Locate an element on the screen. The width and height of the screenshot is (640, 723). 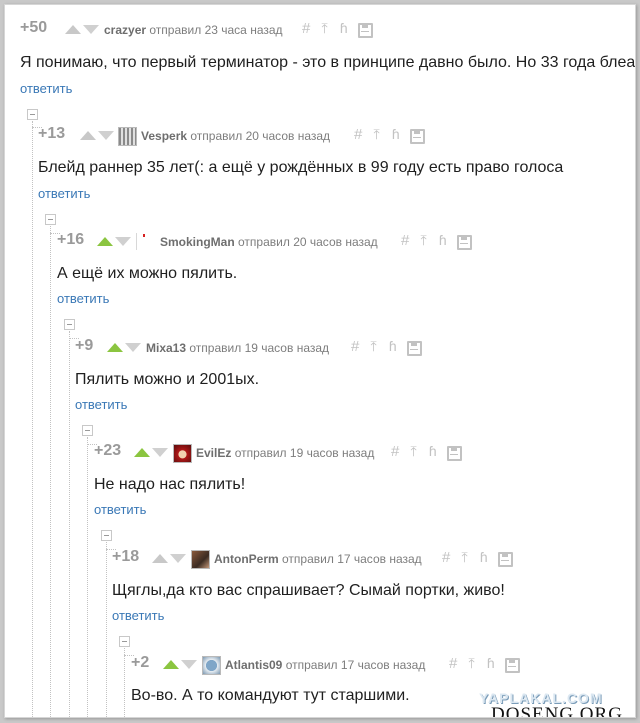
author-link: Atlantis09 is located at coordinates (253, 665).